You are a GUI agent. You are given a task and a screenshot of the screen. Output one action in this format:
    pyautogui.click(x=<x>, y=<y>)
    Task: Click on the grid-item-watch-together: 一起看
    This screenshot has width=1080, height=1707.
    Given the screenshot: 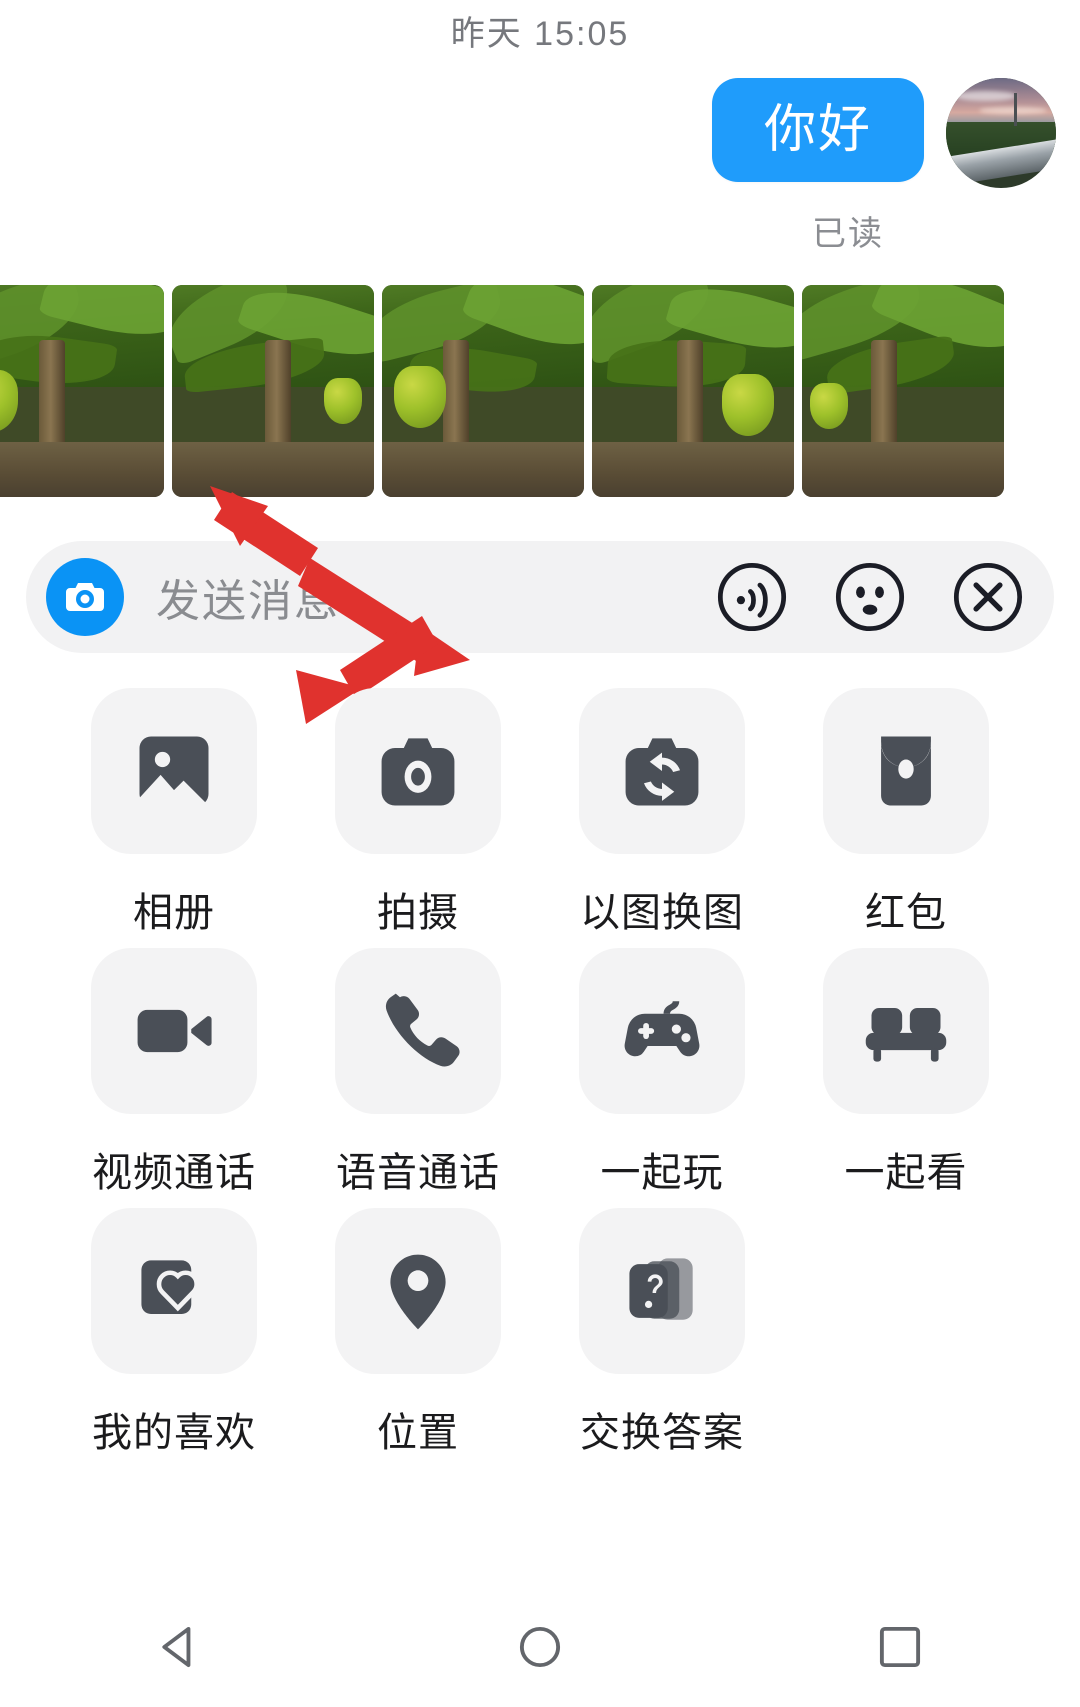 What is the action you would take?
    pyautogui.click(x=906, y=1078)
    